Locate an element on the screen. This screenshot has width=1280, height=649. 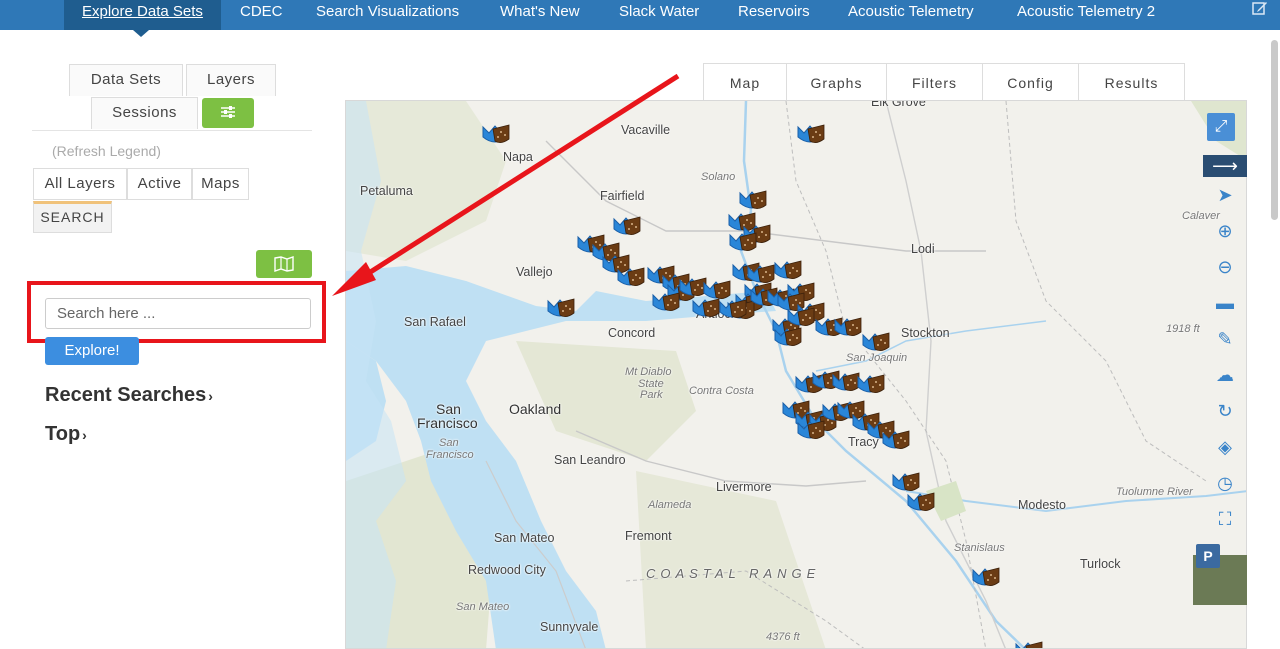
sidebar-divider is located at coordinates (172, 130).